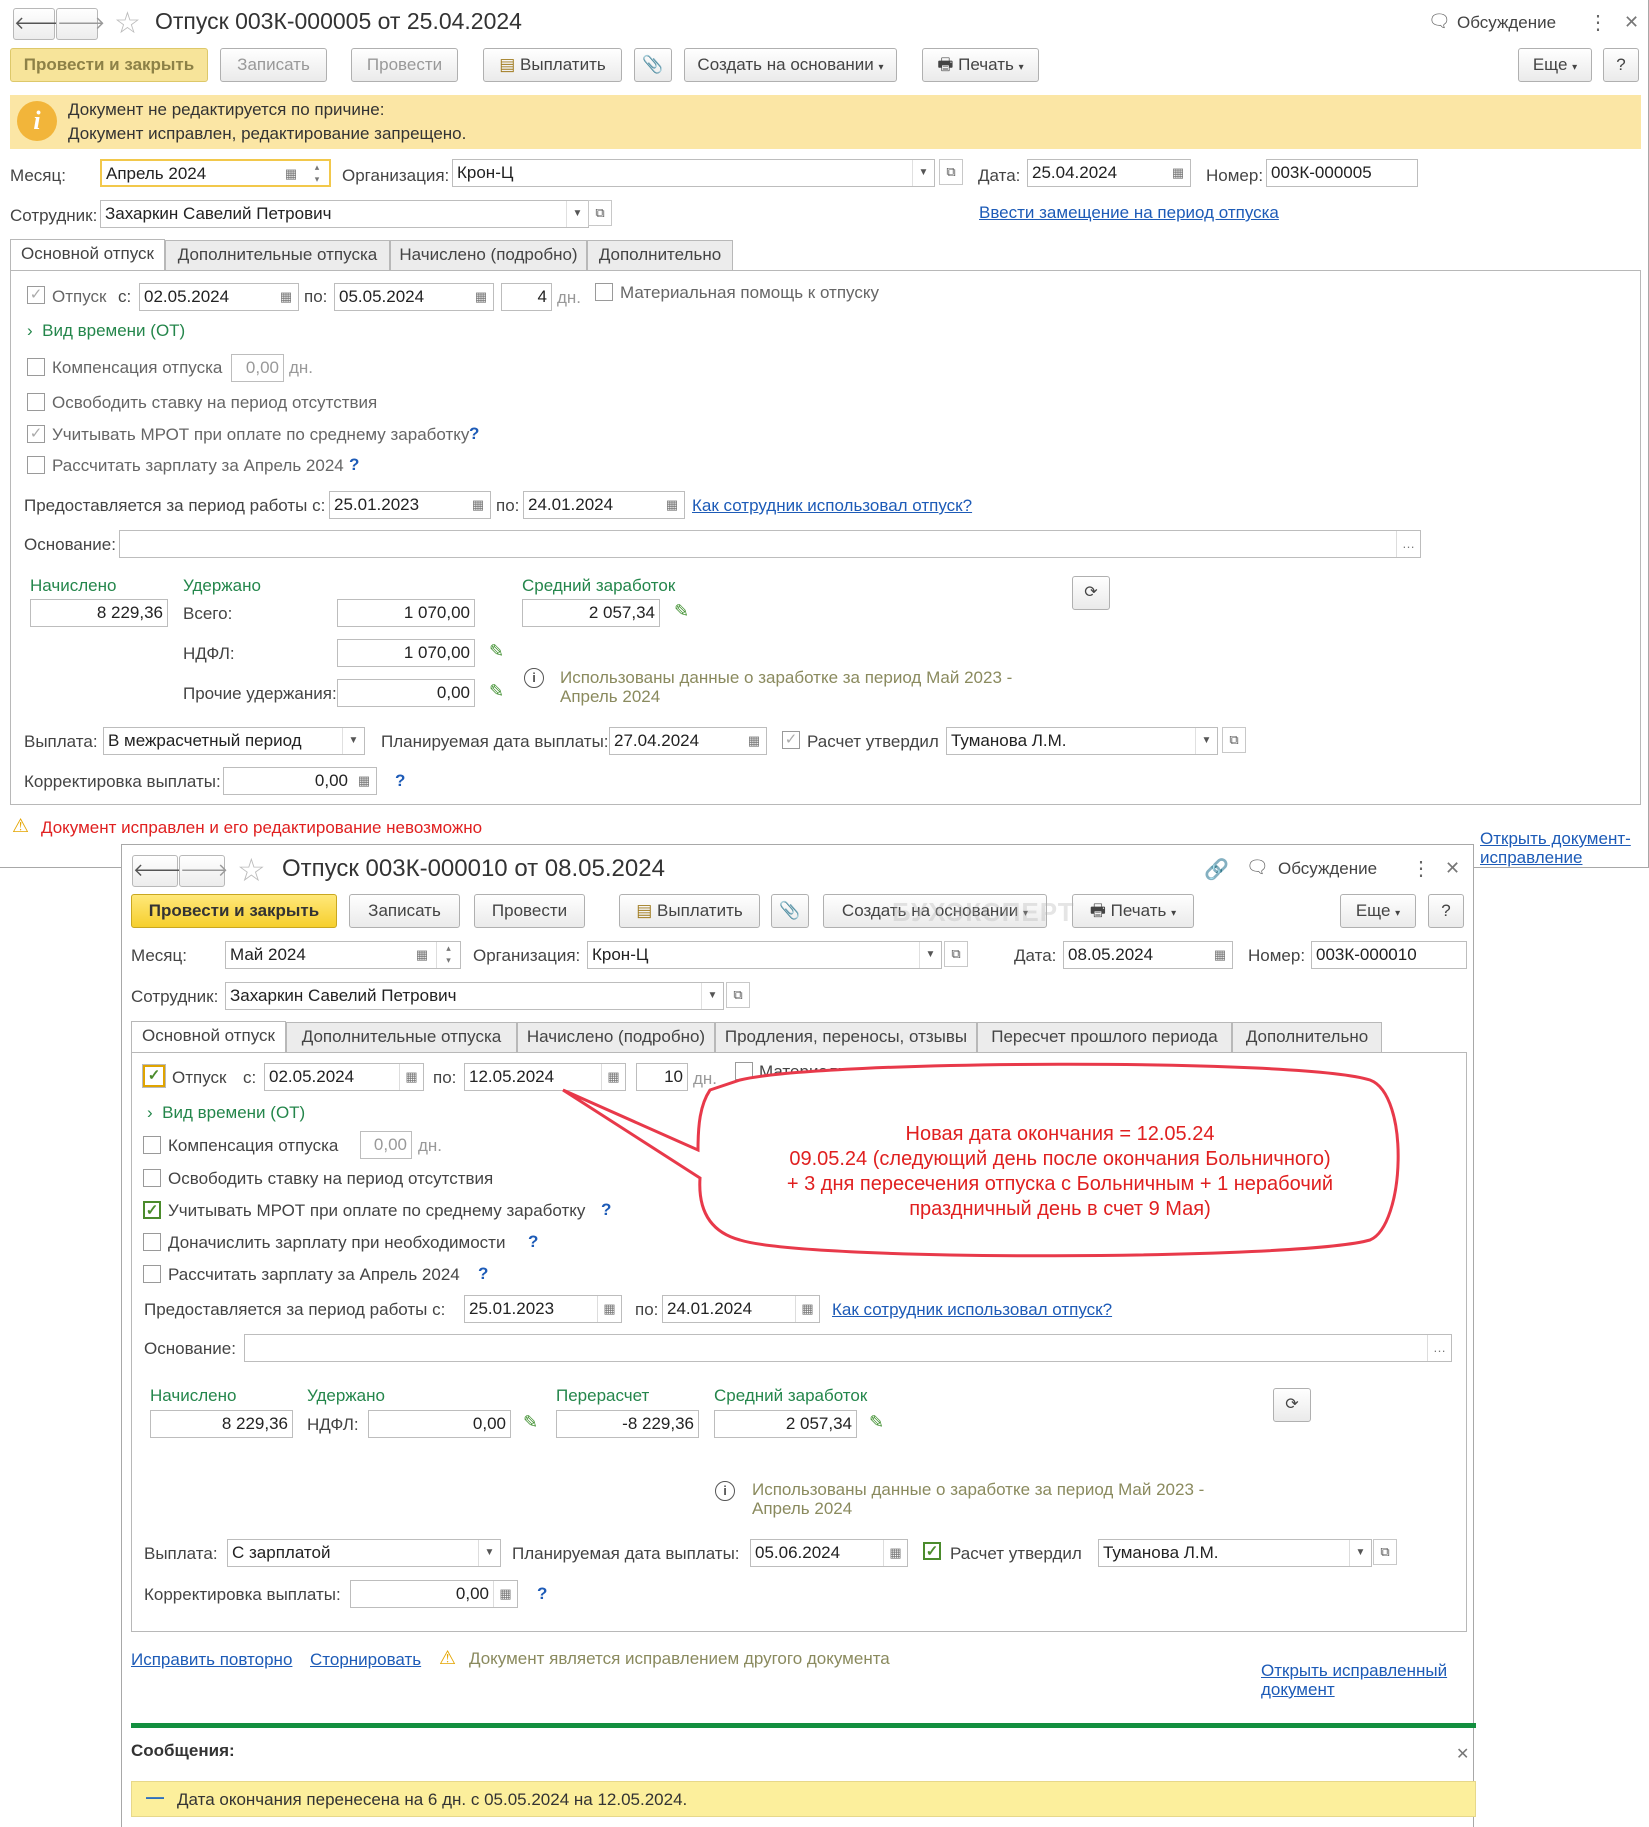 Image resolution: width=1649 pixels, height=1827 pixels. Describe the element at coordinates (36, 367) in the screenshot. I see `compensation-checkbox` at that location.